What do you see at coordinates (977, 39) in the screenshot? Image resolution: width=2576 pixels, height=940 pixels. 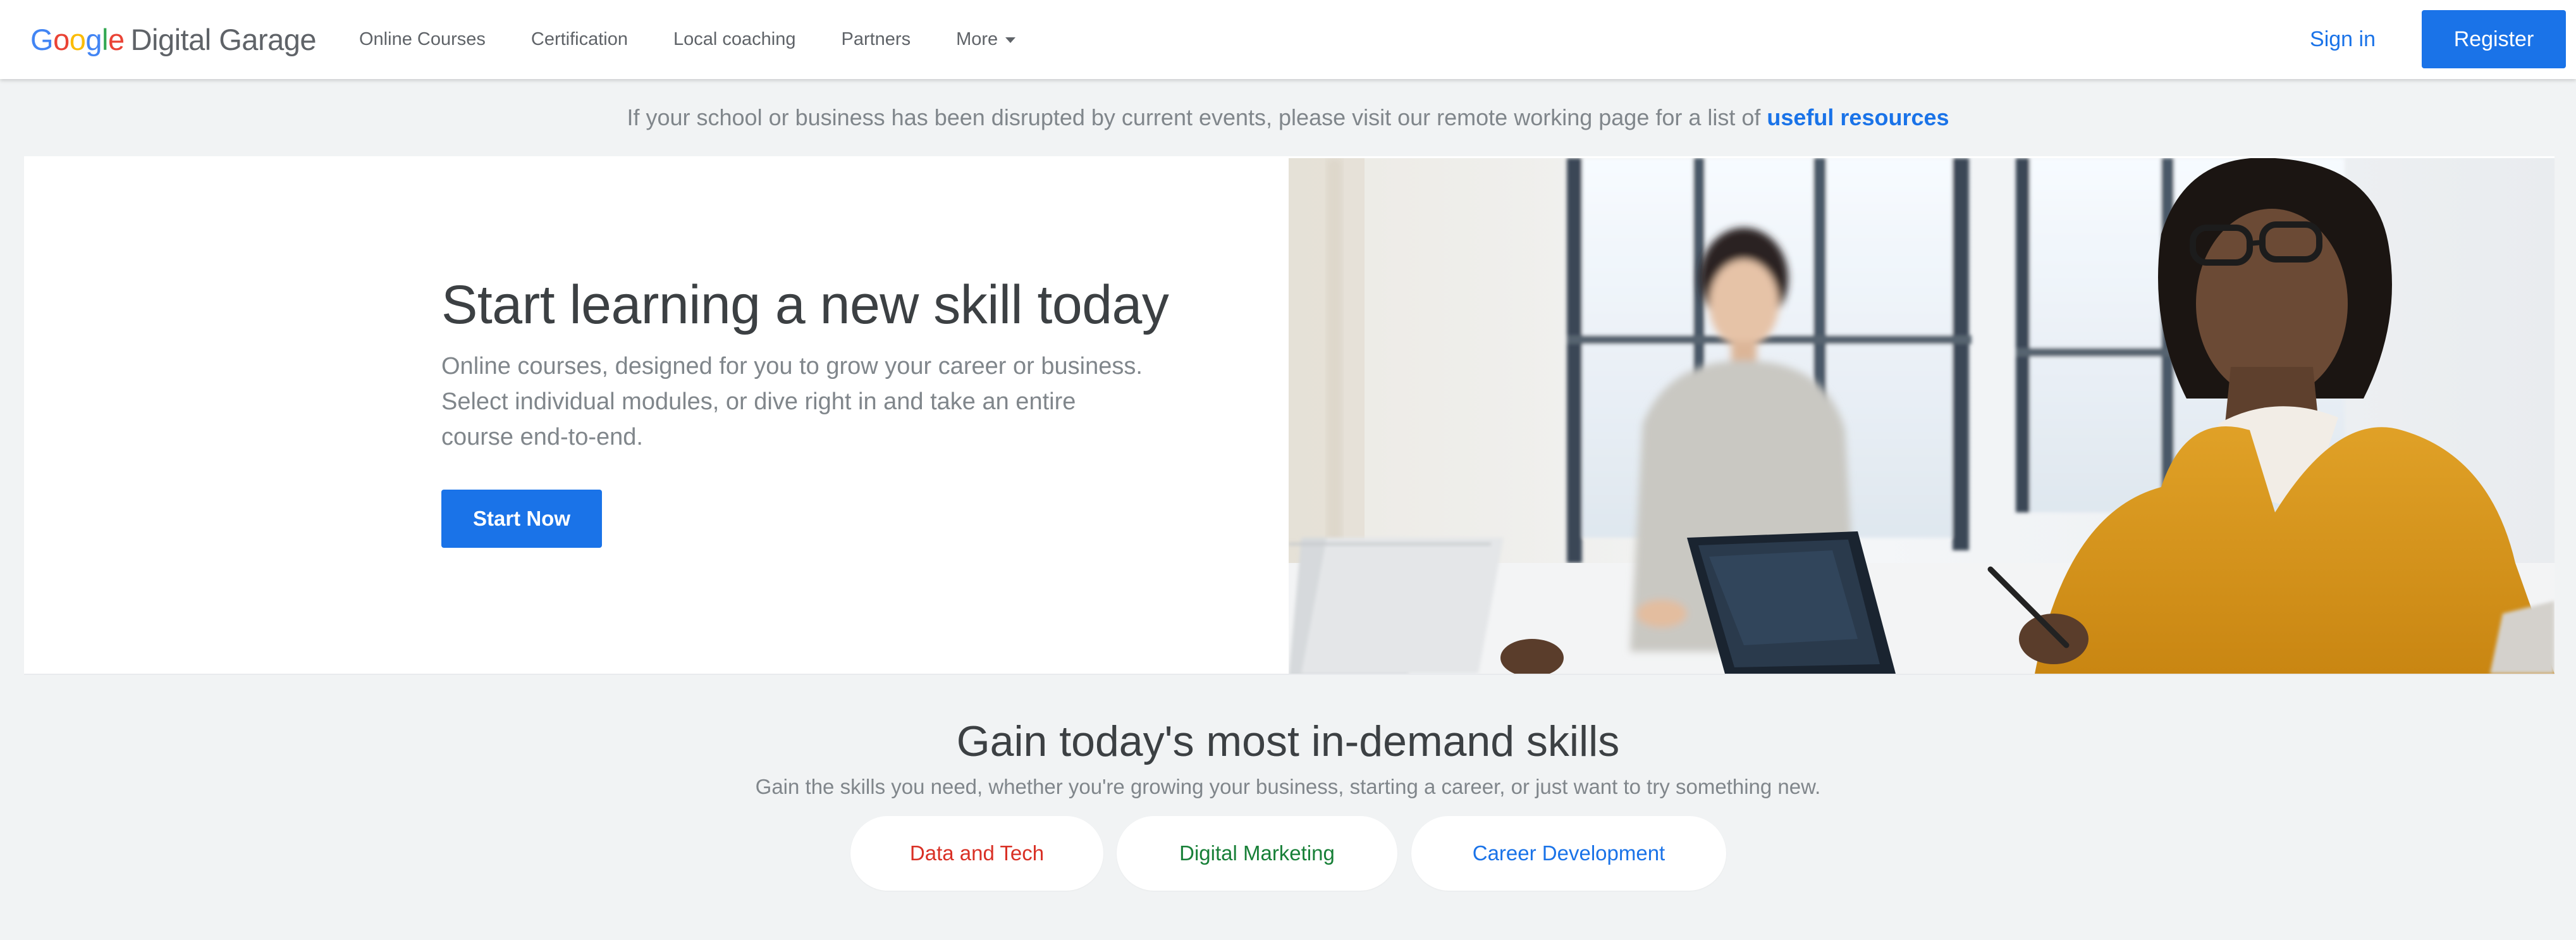 I see `nav-more-label: More` at bounding box center [977, 39].